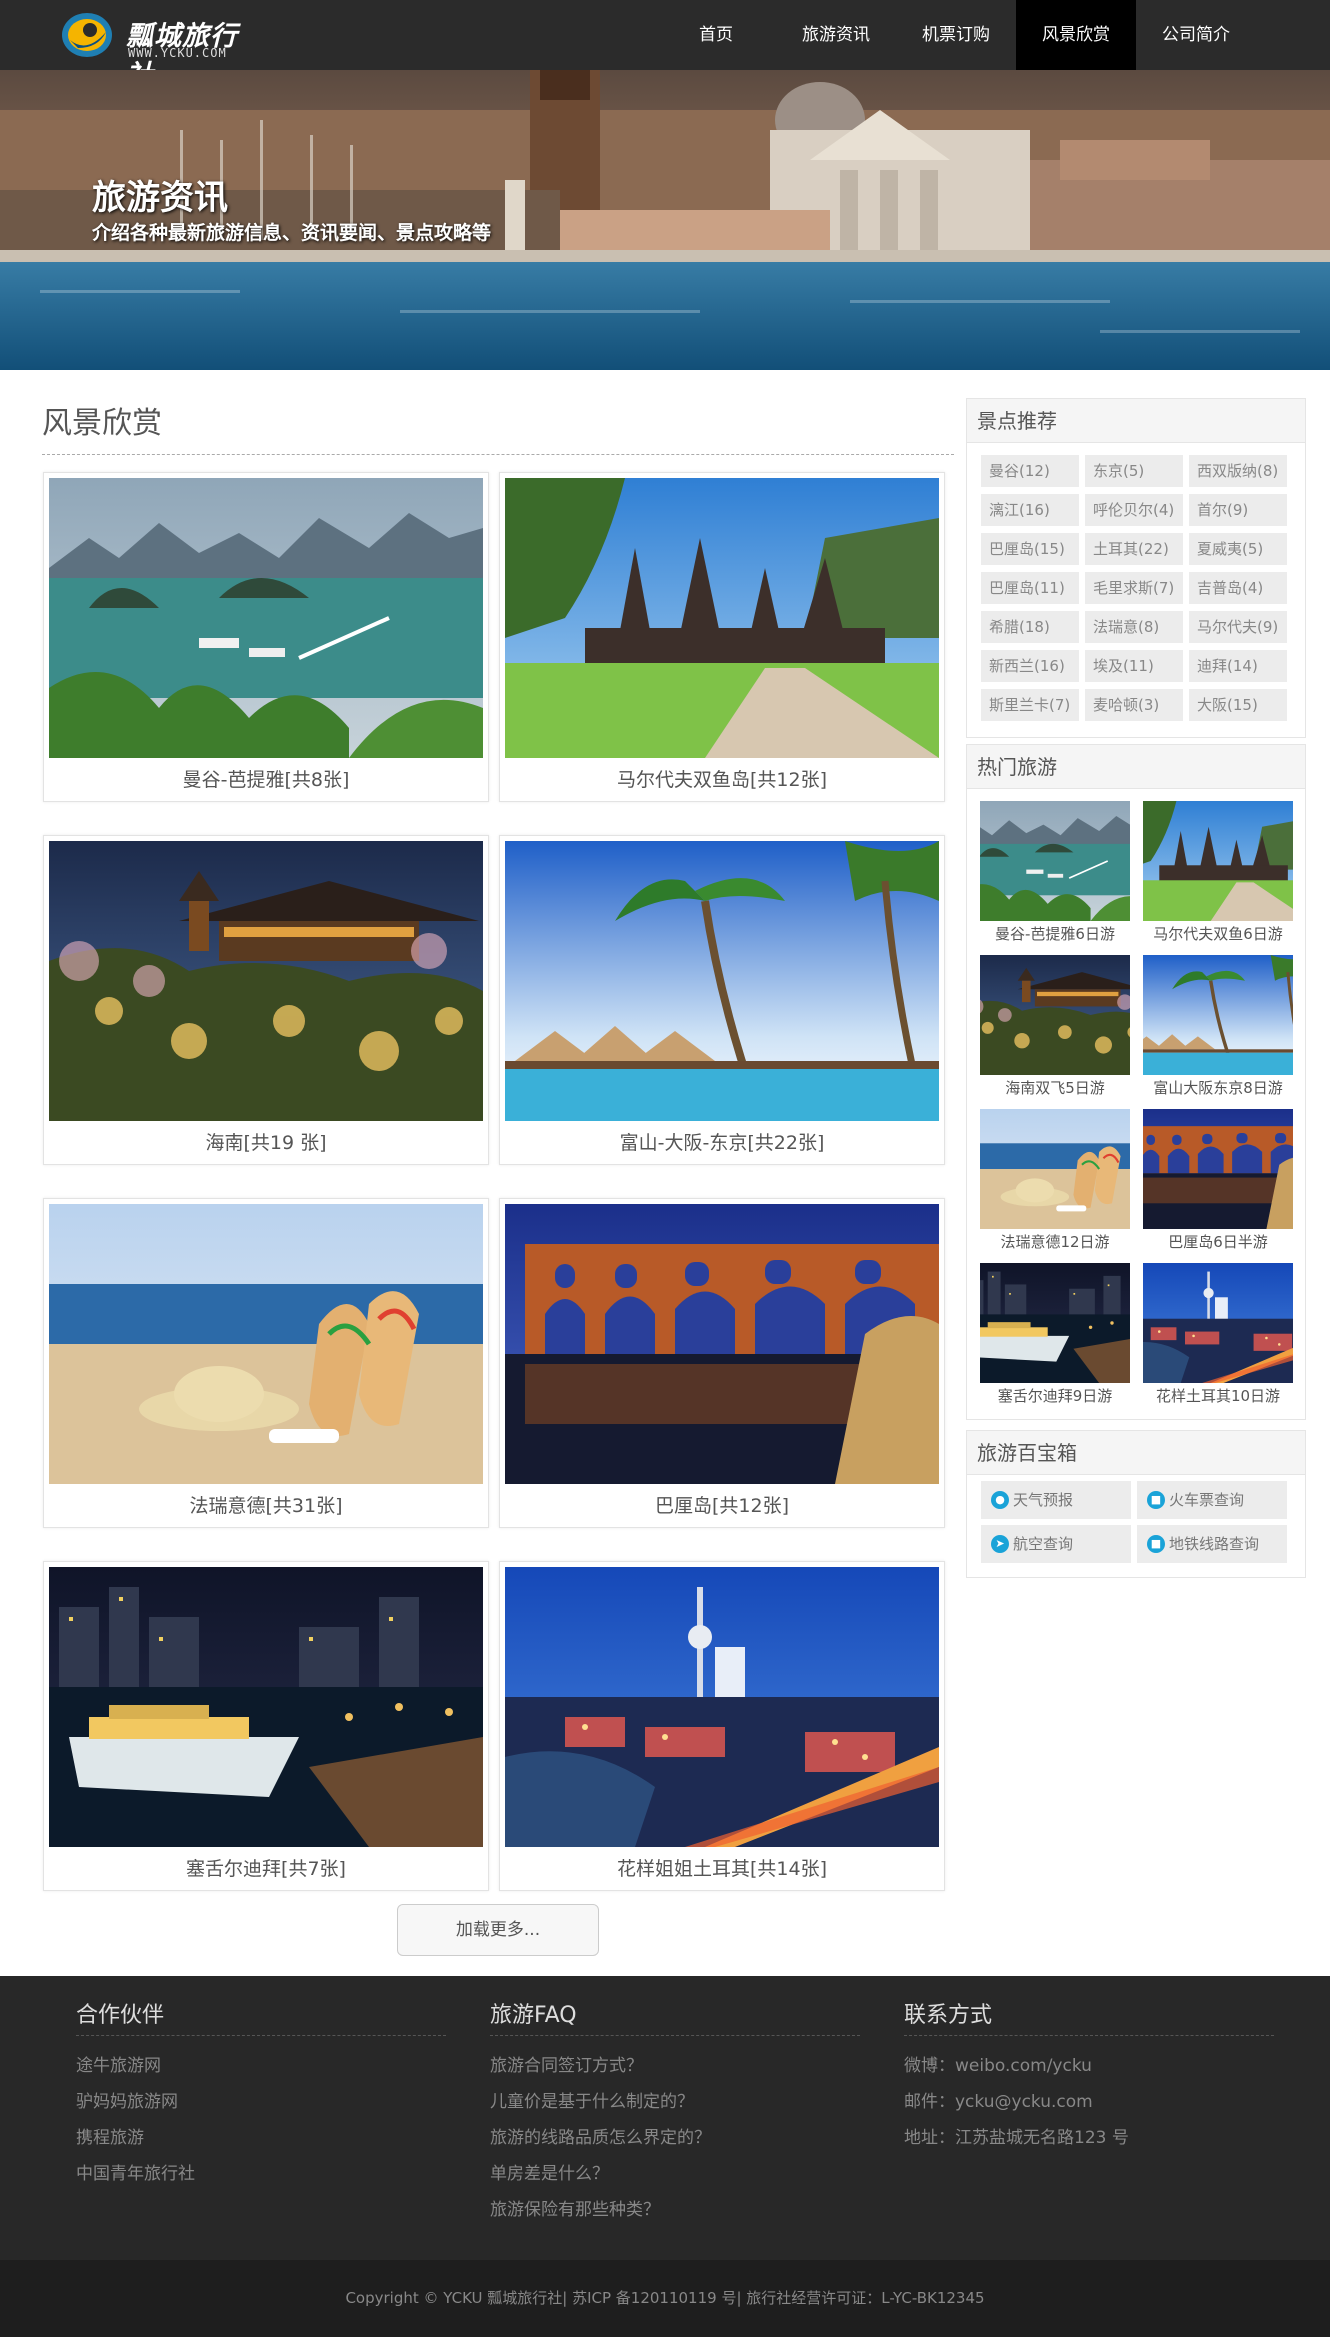 The height and width of the screenshot is (2337, 1330). I want to click on kyoto-temple-night-image, so click(266, 981).